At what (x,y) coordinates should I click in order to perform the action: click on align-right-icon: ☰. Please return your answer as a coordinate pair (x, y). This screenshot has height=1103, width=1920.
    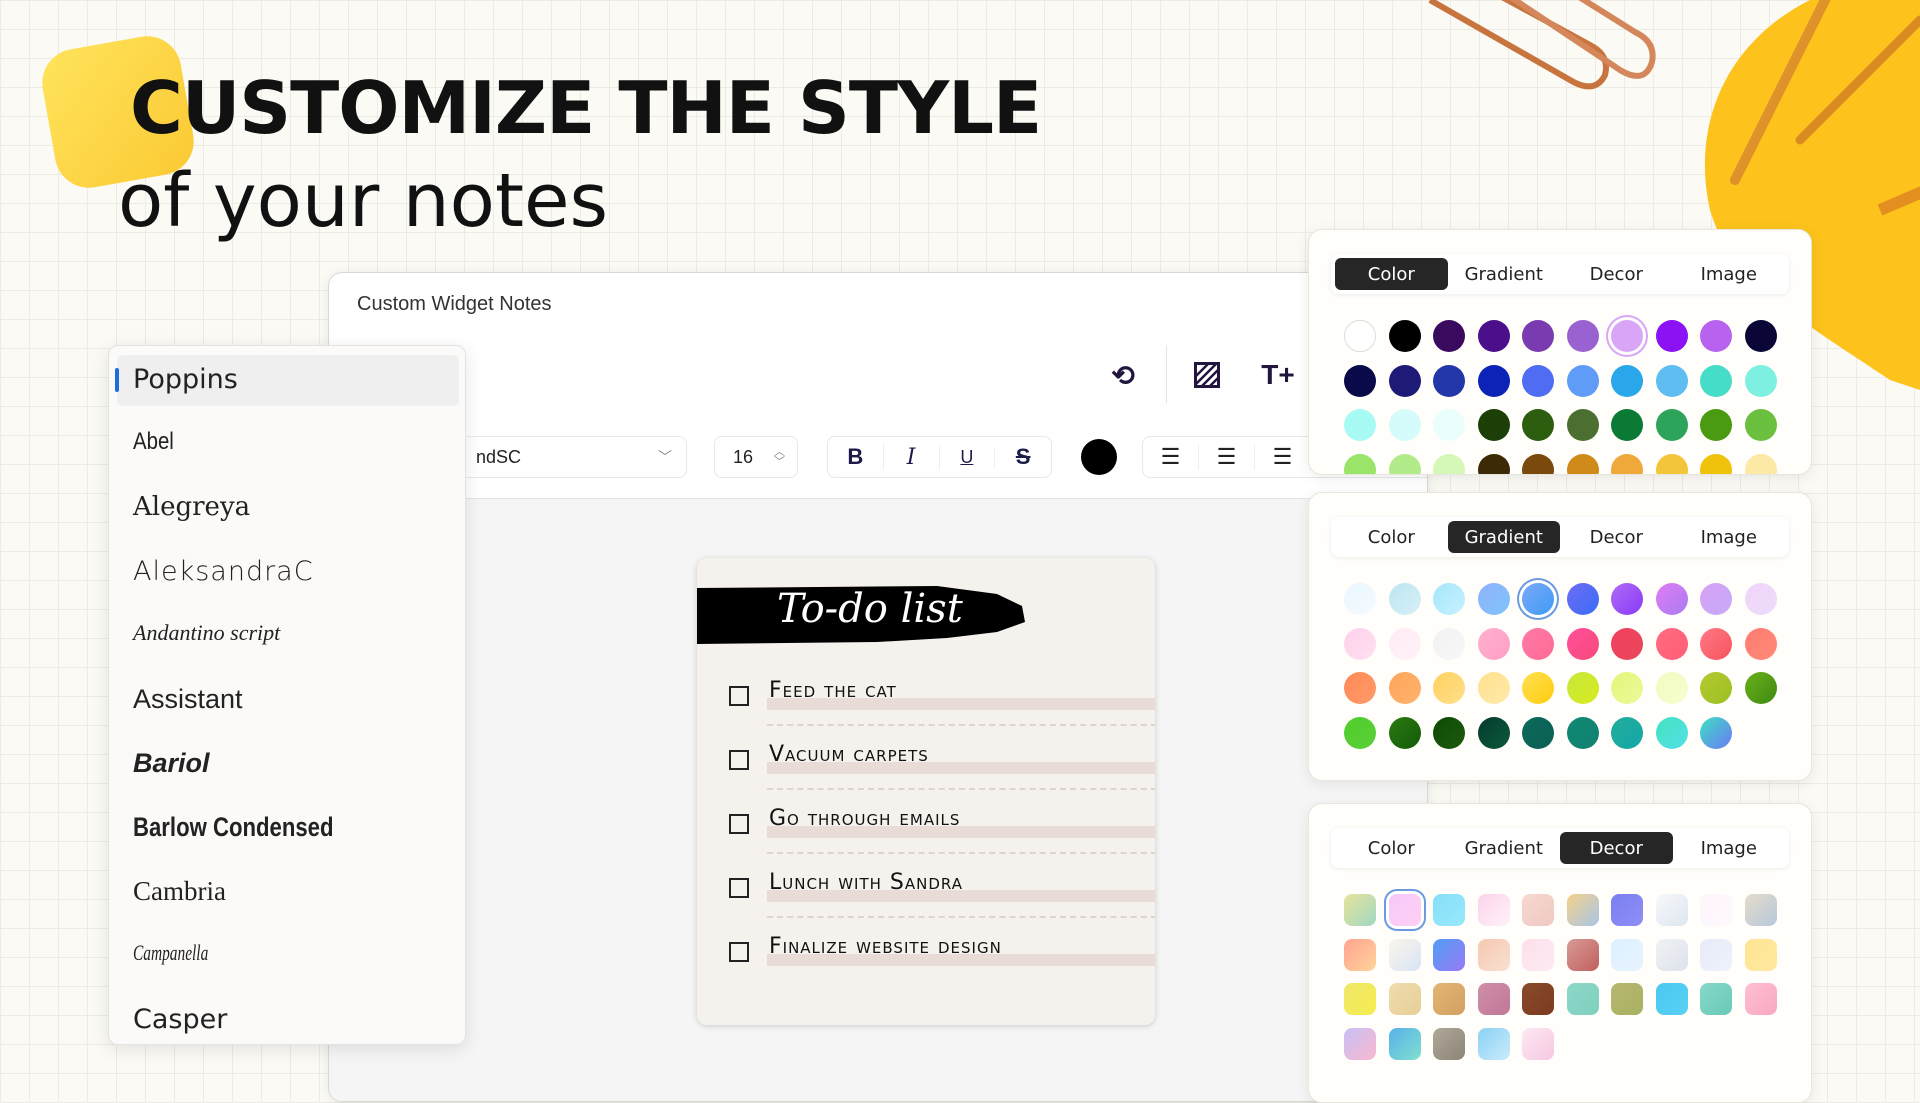
    Looking at the image, I should click on (1283, 457).